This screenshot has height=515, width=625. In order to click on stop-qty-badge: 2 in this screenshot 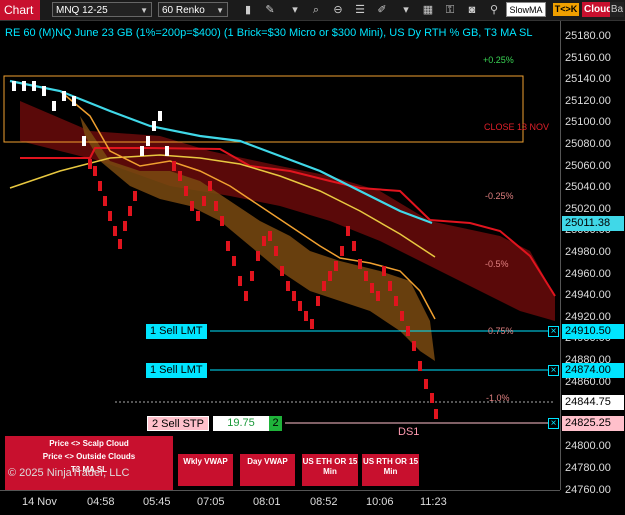, I will do `click(275, 423)`.